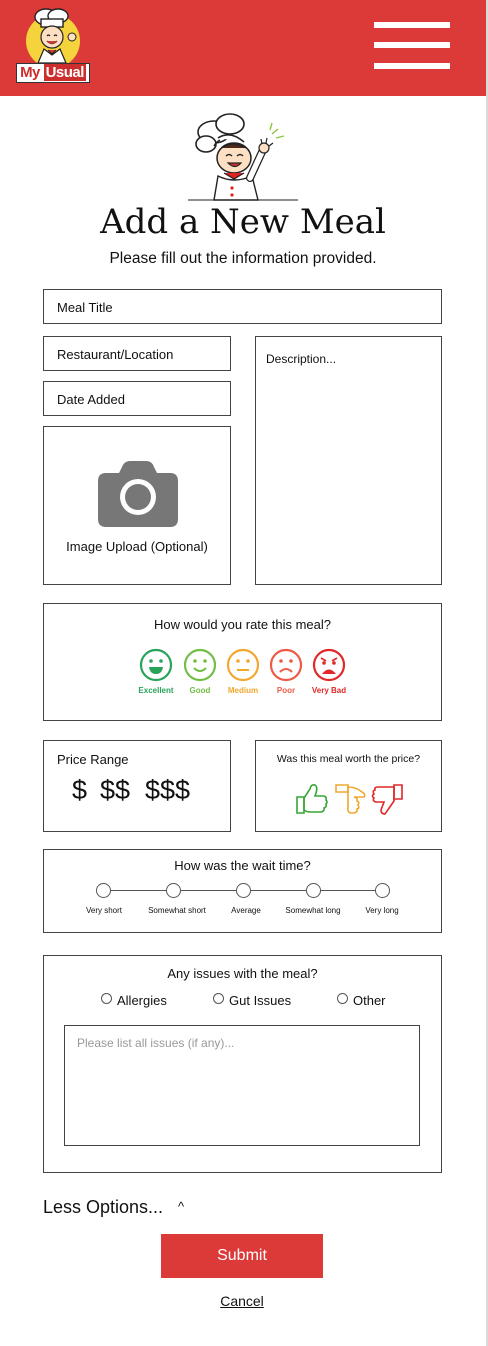  Describe the element at coordinates (200, 665) in the screenshot. I see `good-face-icon` at that location.